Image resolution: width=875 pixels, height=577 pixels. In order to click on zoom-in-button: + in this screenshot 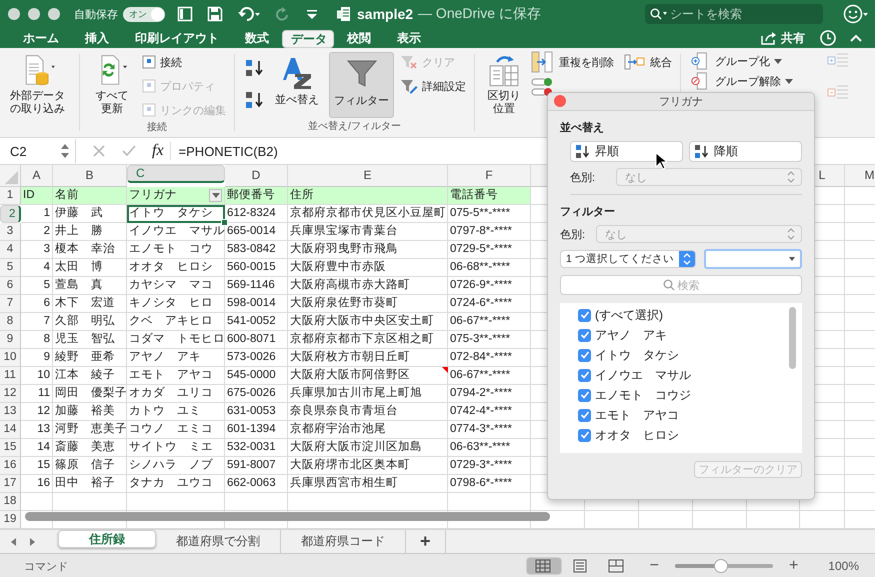, I will do `click(793, 566)`.